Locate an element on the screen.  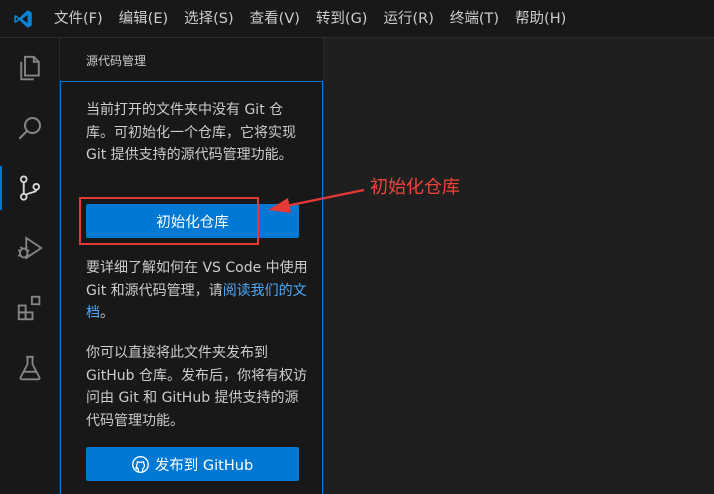
menu-go: 转到(G) is located at coordinates (342, 19).